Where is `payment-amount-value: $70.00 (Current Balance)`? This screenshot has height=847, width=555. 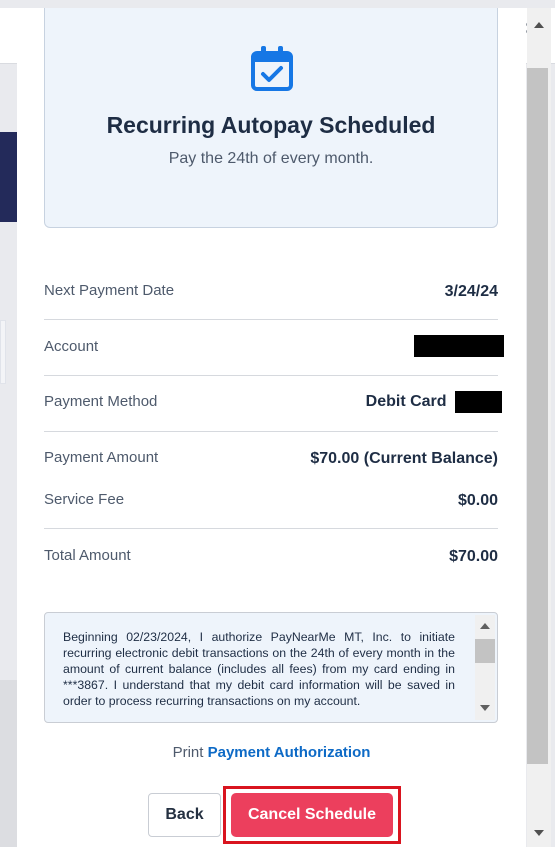 payment-amount-value: $70.00 (Current Balance) is located at coordinates (404, 458).